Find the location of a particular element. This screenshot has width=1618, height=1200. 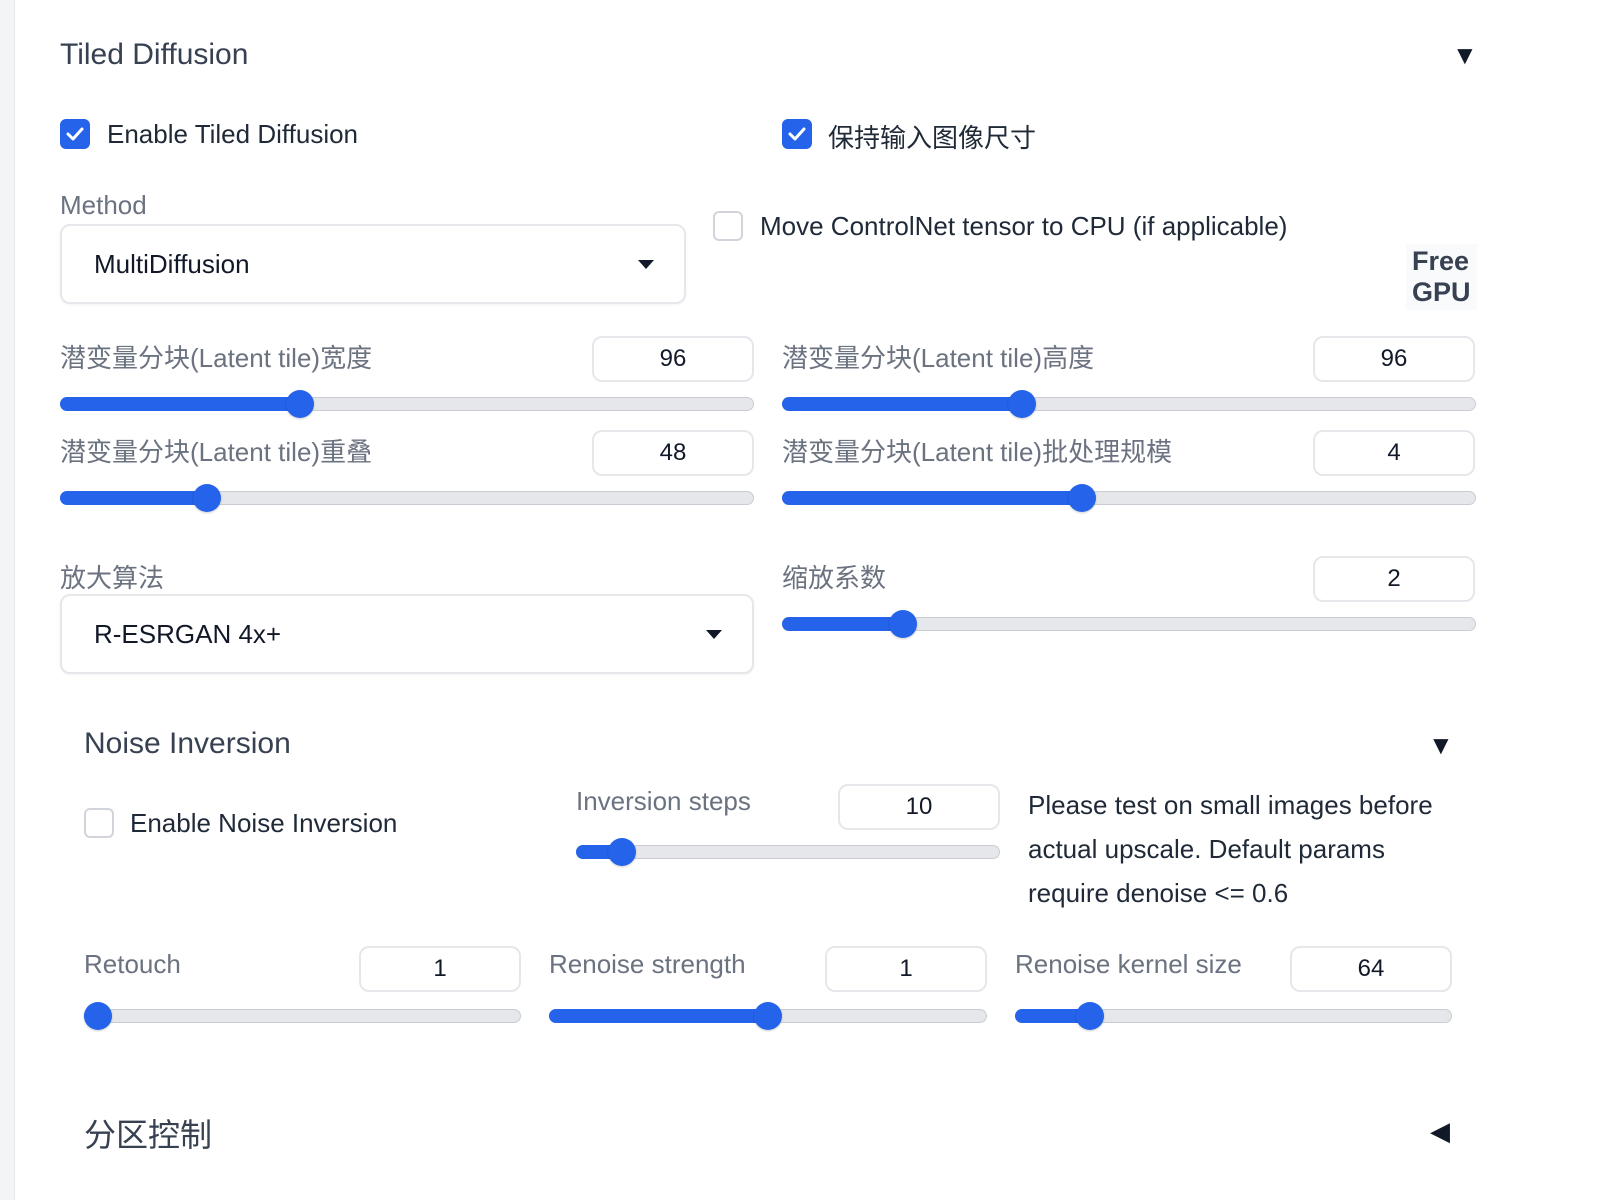

inversion-steps-input: 10 is located at coordinates (919, 807).